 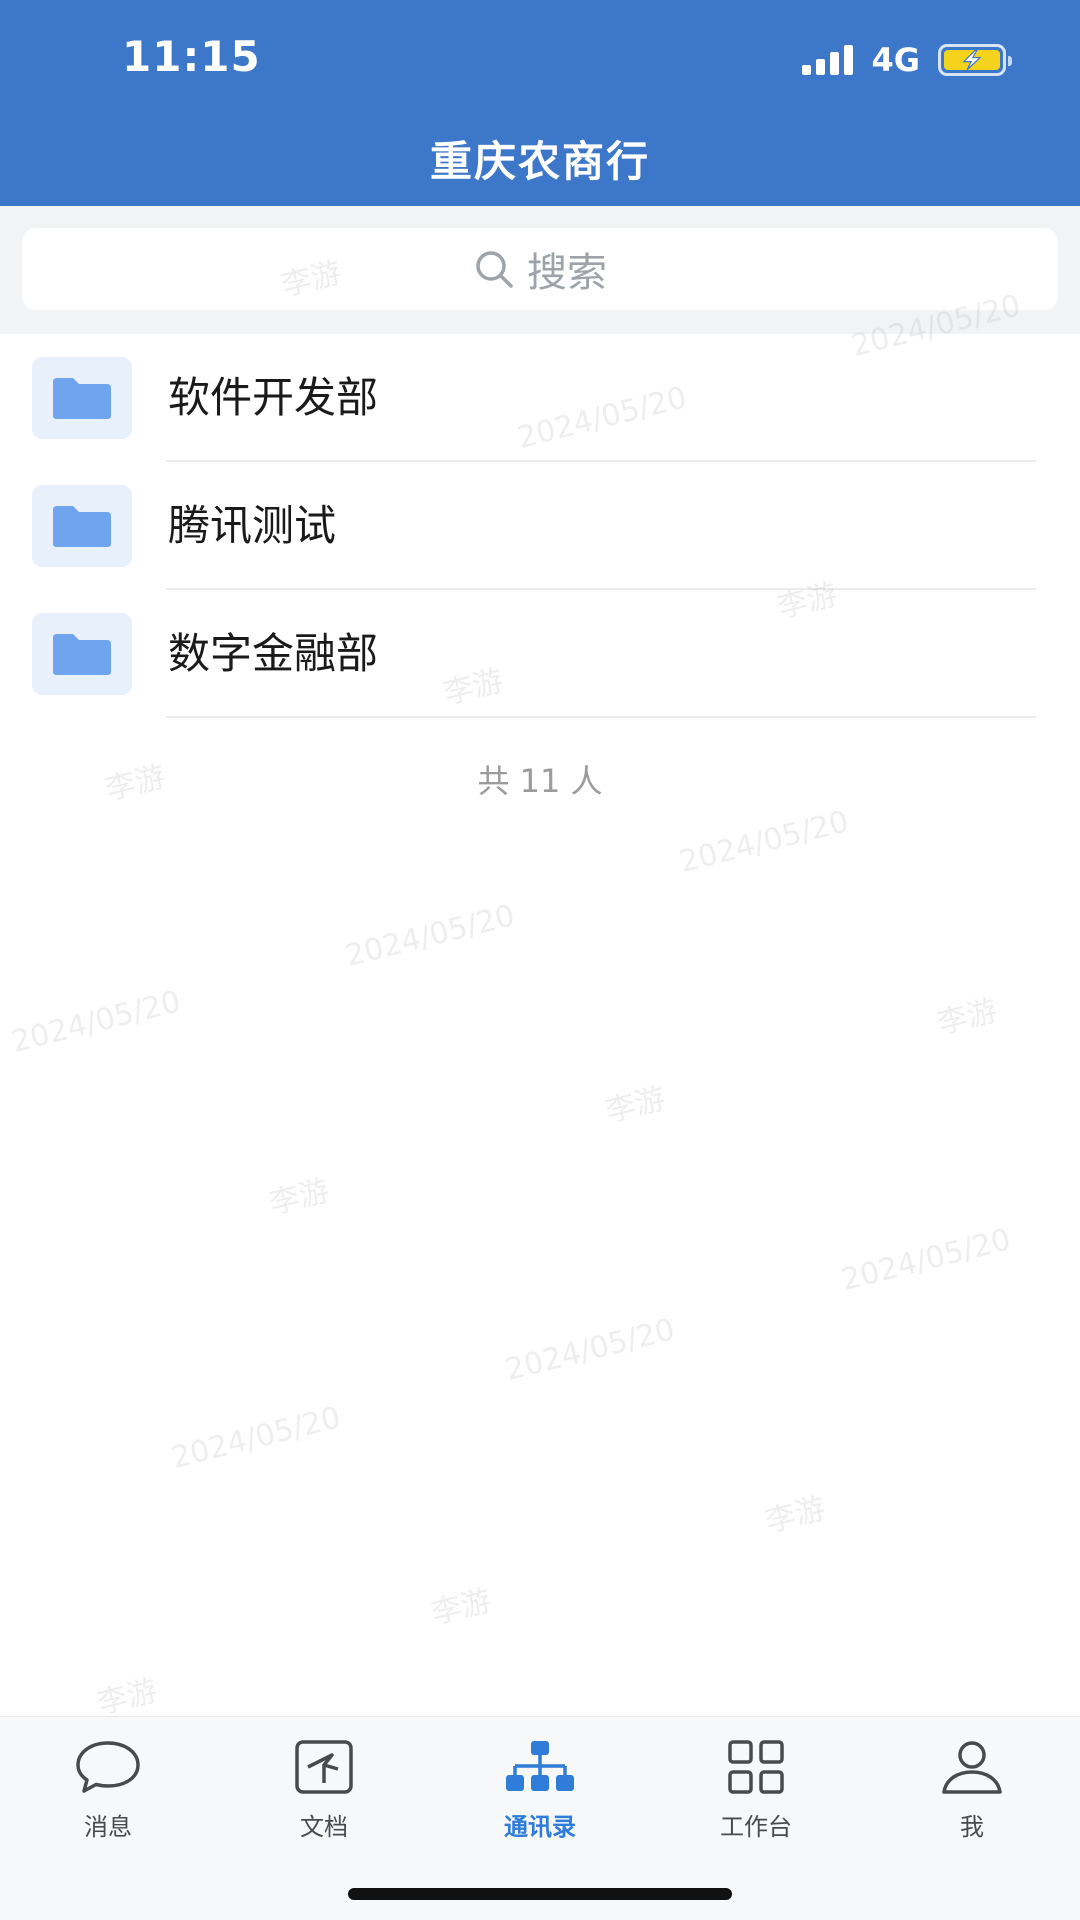 I want to click on search-placeholder: 搜索, so click(x=567, y=273).